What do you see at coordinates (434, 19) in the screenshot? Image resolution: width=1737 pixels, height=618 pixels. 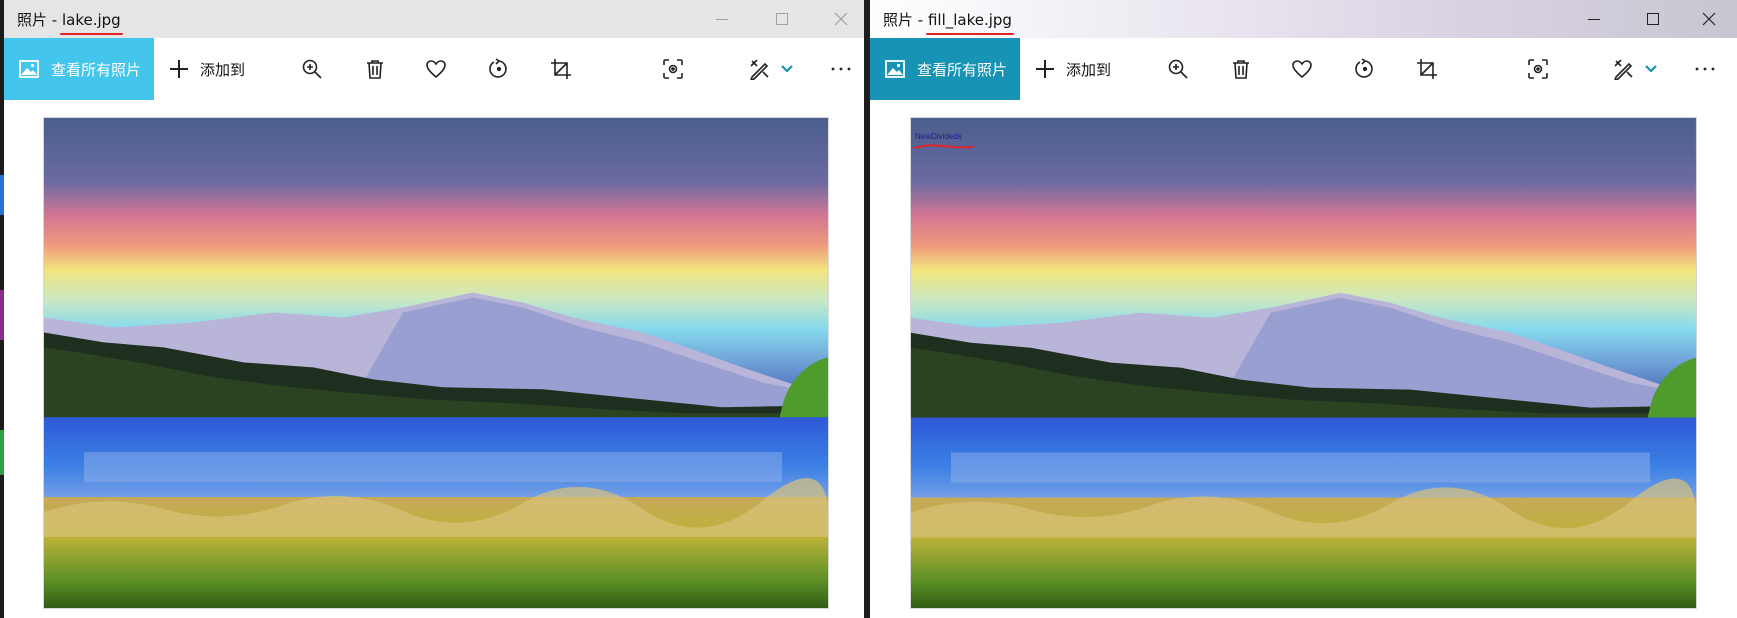 I see `titlebar: 照片 - lake.jpg` at bounding box center [434, 19].